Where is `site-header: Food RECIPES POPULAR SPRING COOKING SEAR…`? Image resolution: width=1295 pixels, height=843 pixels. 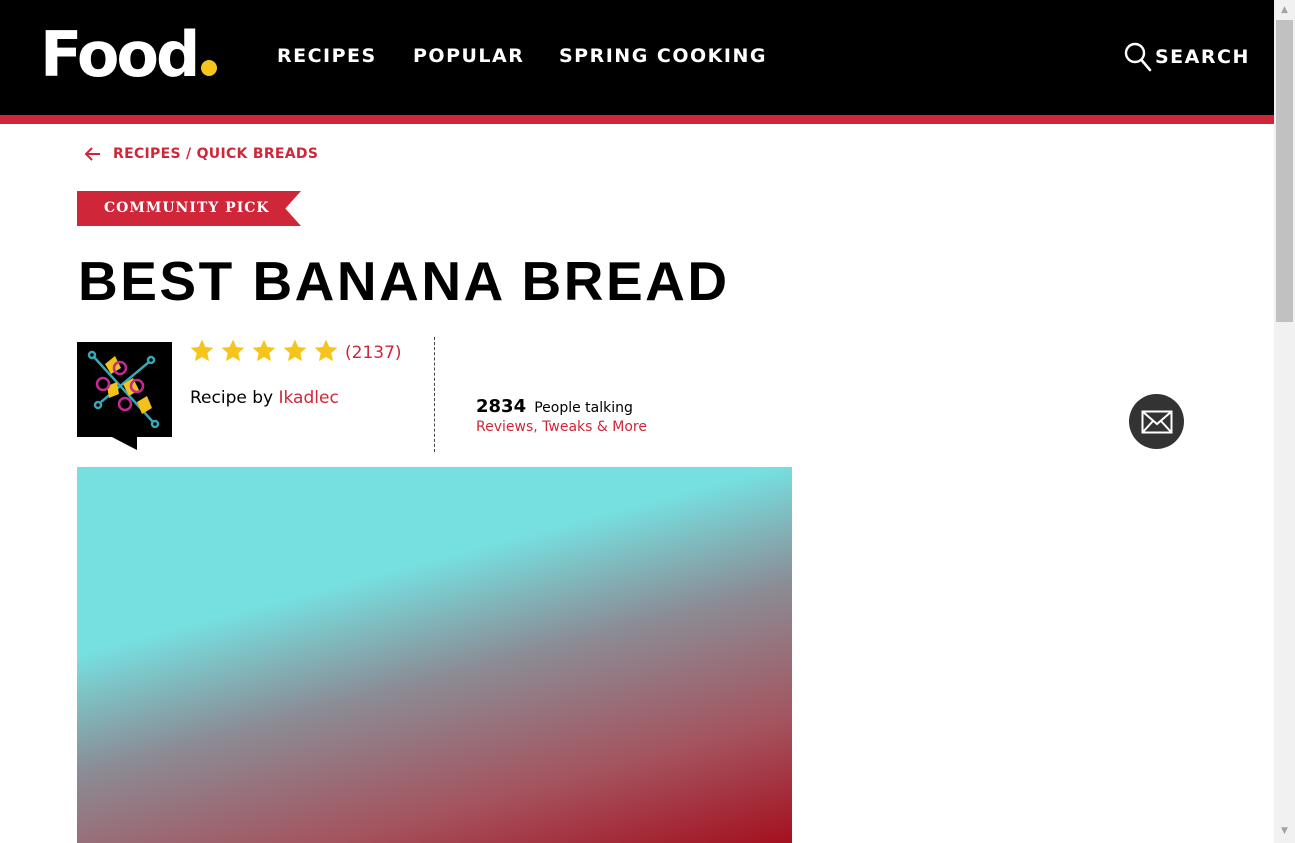
site-header: Food RECIPES POPULAR SPRING COOKING SEAR… is located at coordinates (637, 57).